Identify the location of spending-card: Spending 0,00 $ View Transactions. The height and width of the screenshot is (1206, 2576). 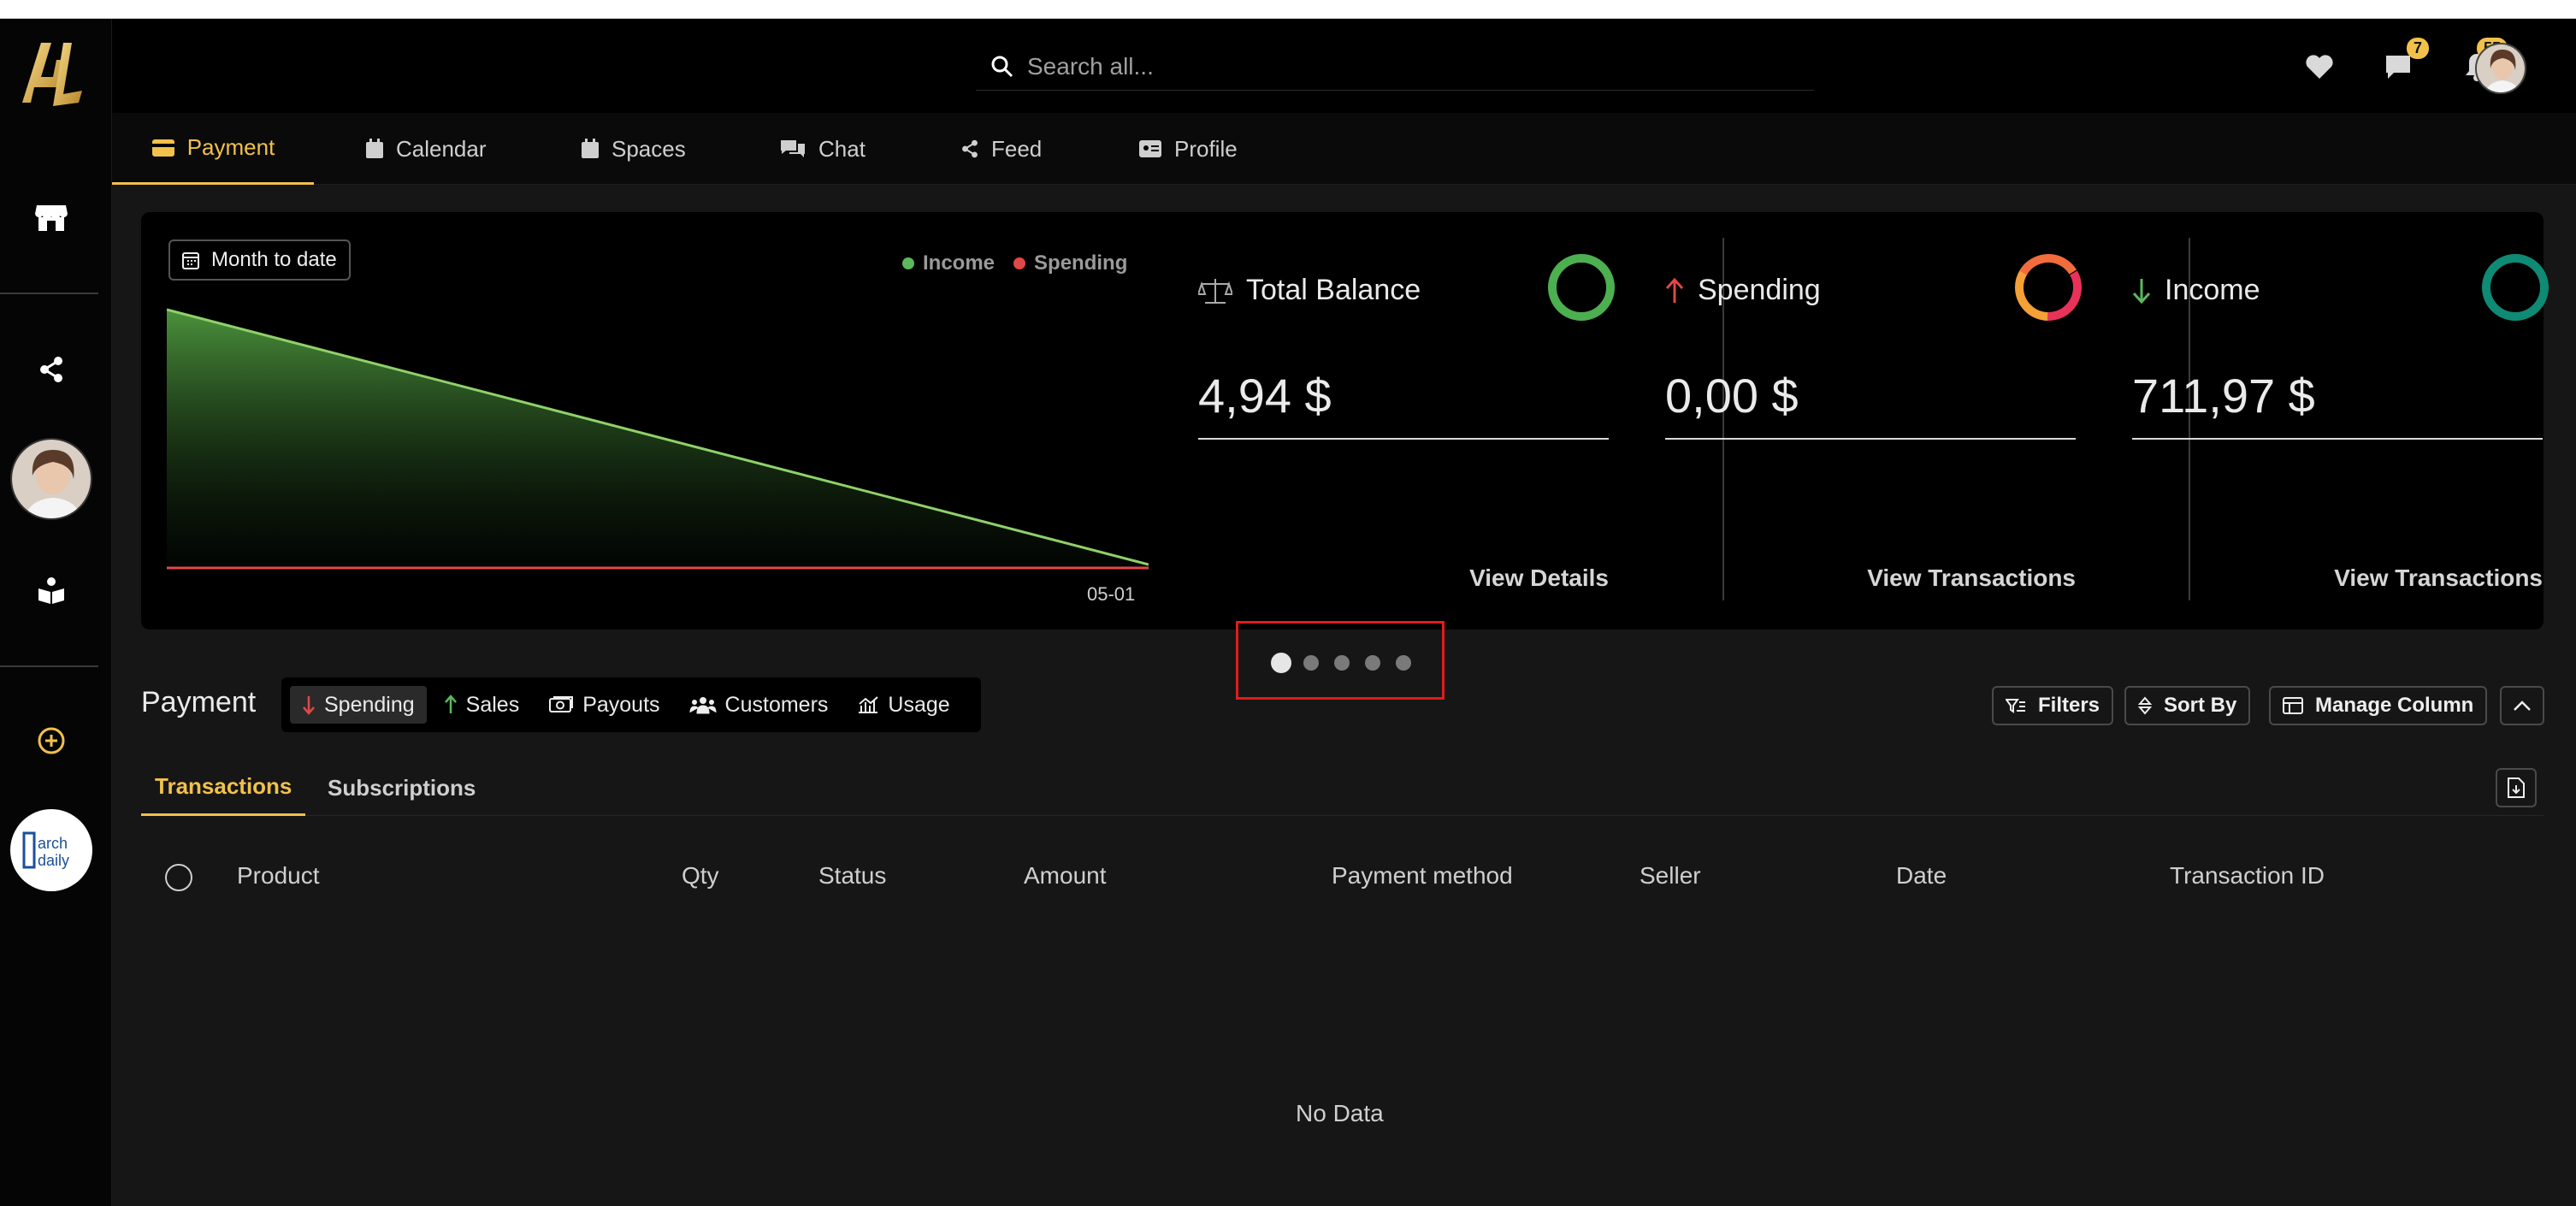
(1891, 417).